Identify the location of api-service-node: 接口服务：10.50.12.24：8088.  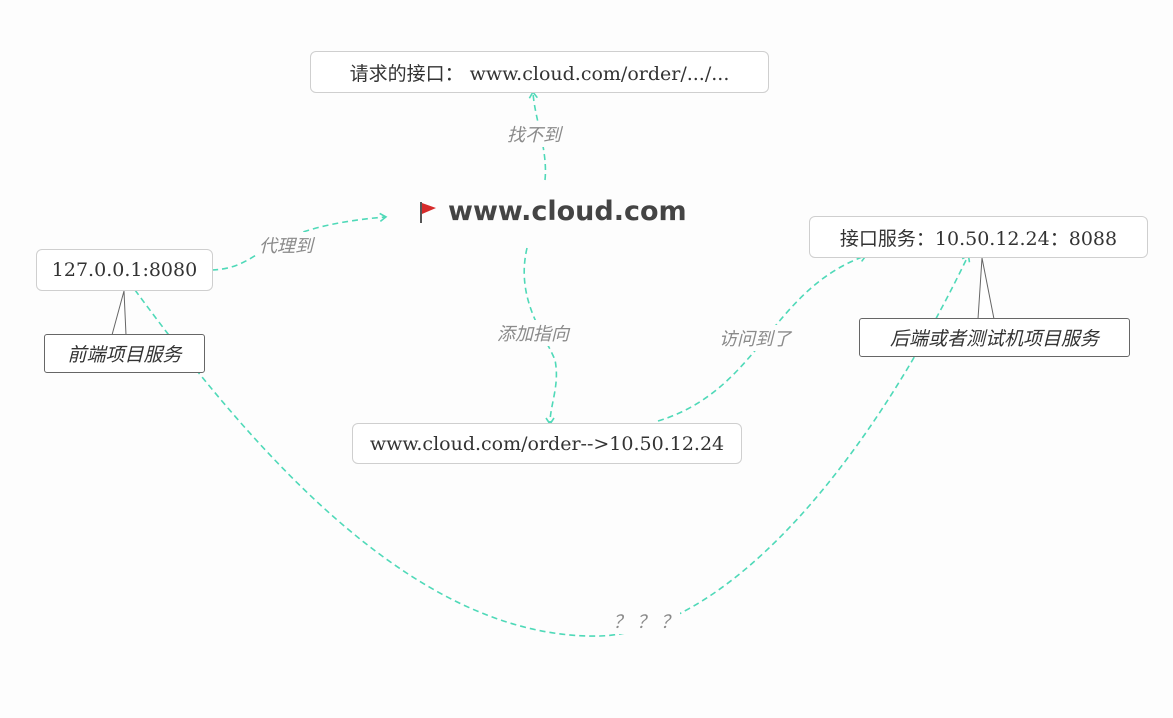
(978, 237).